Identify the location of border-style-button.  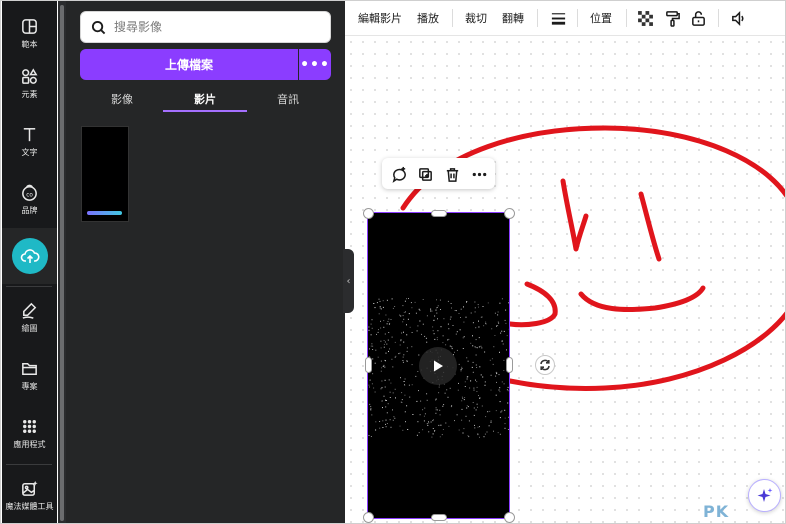
(558, 18).